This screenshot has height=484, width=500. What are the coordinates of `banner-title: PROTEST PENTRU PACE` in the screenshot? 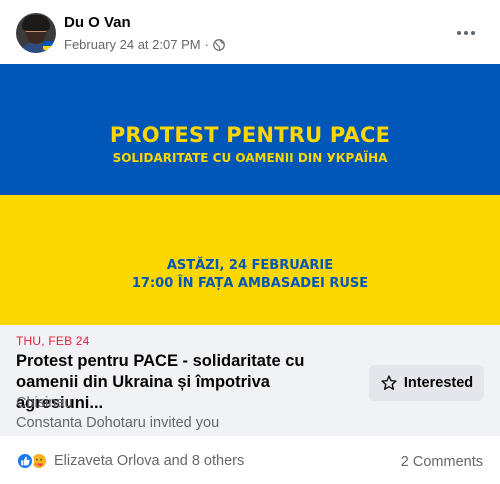 It's located at (250, 135).